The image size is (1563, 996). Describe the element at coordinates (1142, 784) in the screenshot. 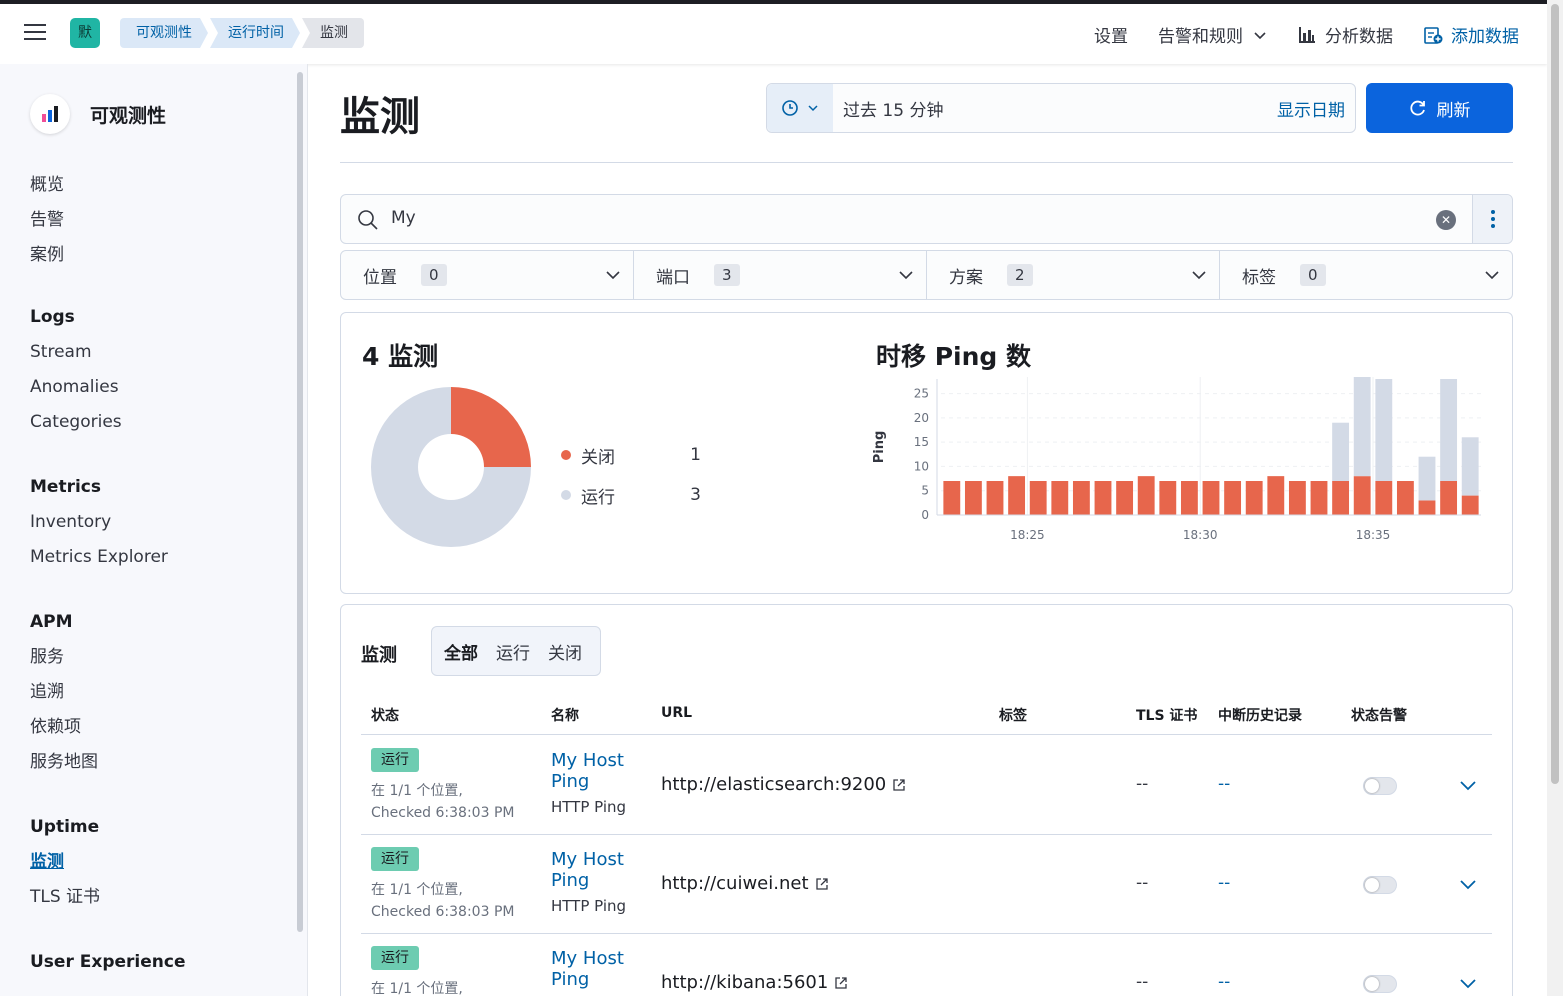

I see `tls-value: --` at that location.